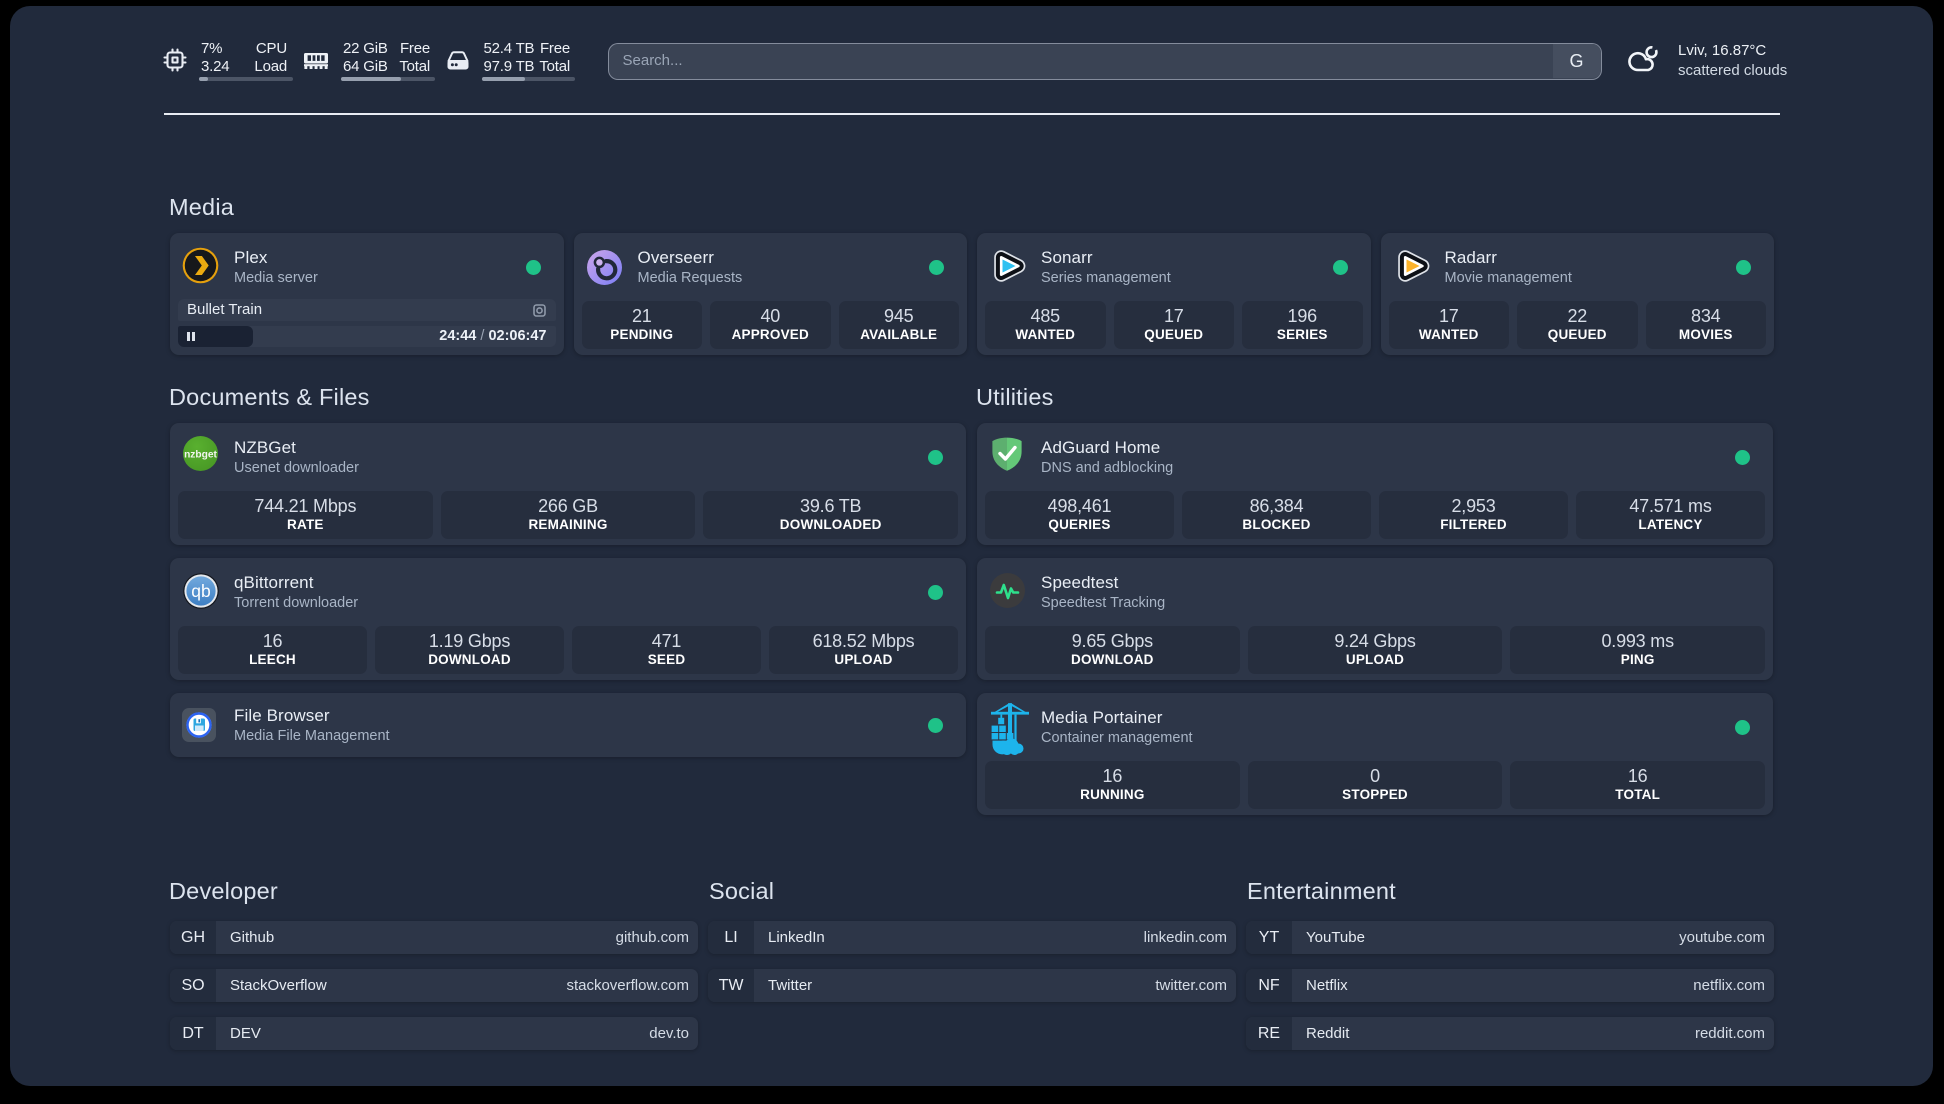 The height and width of the screenshot is (1104, 1944). What do you see at coordinates (200, 455) in the screenshot?
I see `svg-text: nzbget` at bounding box center [200, 455].